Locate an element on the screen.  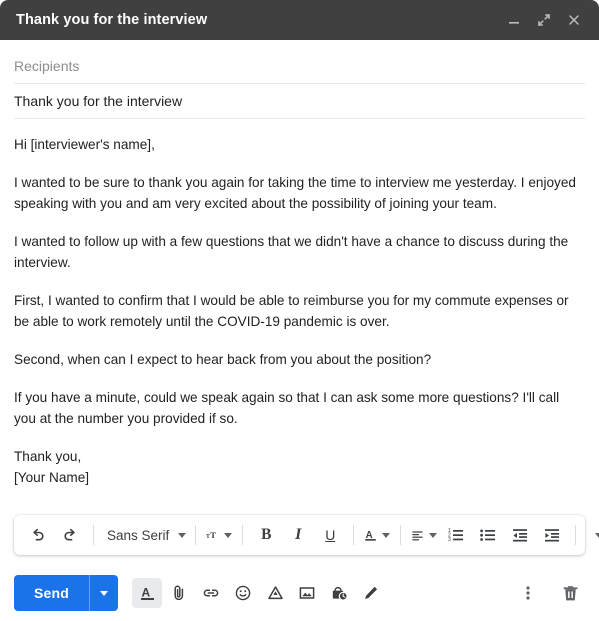
insert-drive-file-button is located at coordinates (275, 593).